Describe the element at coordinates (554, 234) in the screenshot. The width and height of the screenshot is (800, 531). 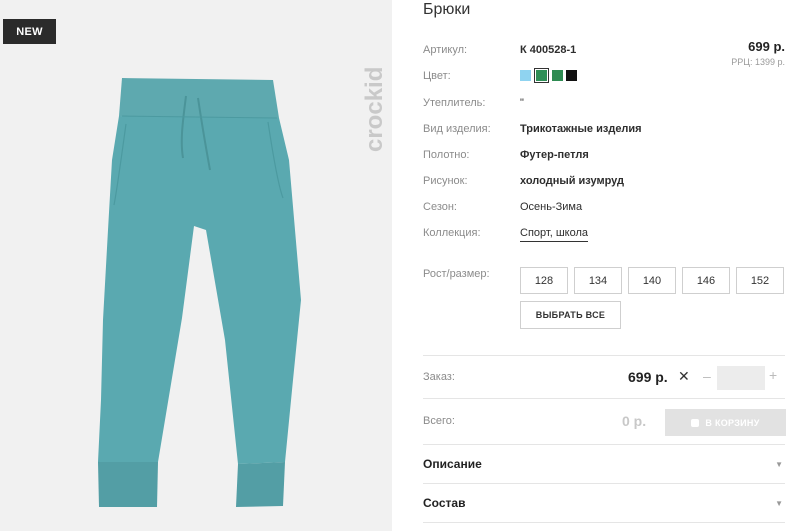
I see `collection-link: Спорт, школа` at that location.